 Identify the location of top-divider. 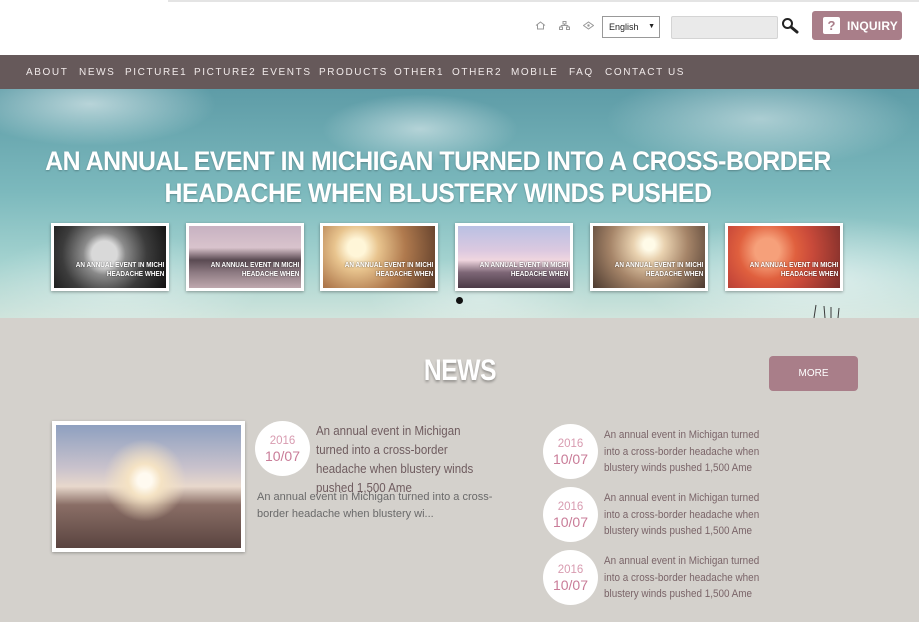
(543, 1).